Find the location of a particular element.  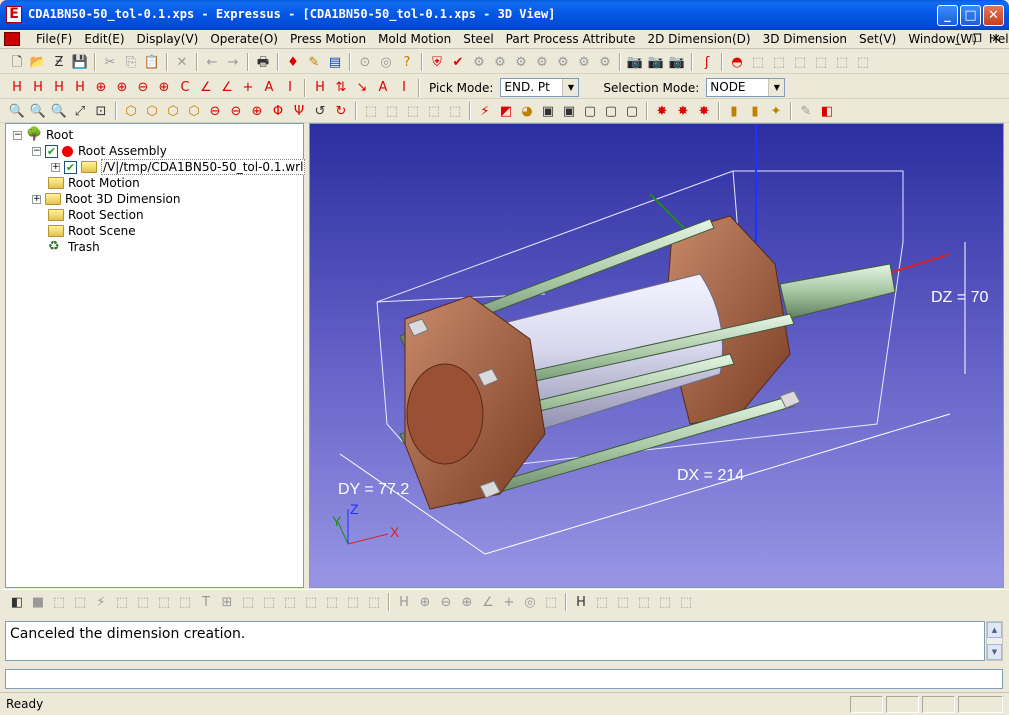

bt-icon-3: ⬚ is located at coordinates (59, 602).